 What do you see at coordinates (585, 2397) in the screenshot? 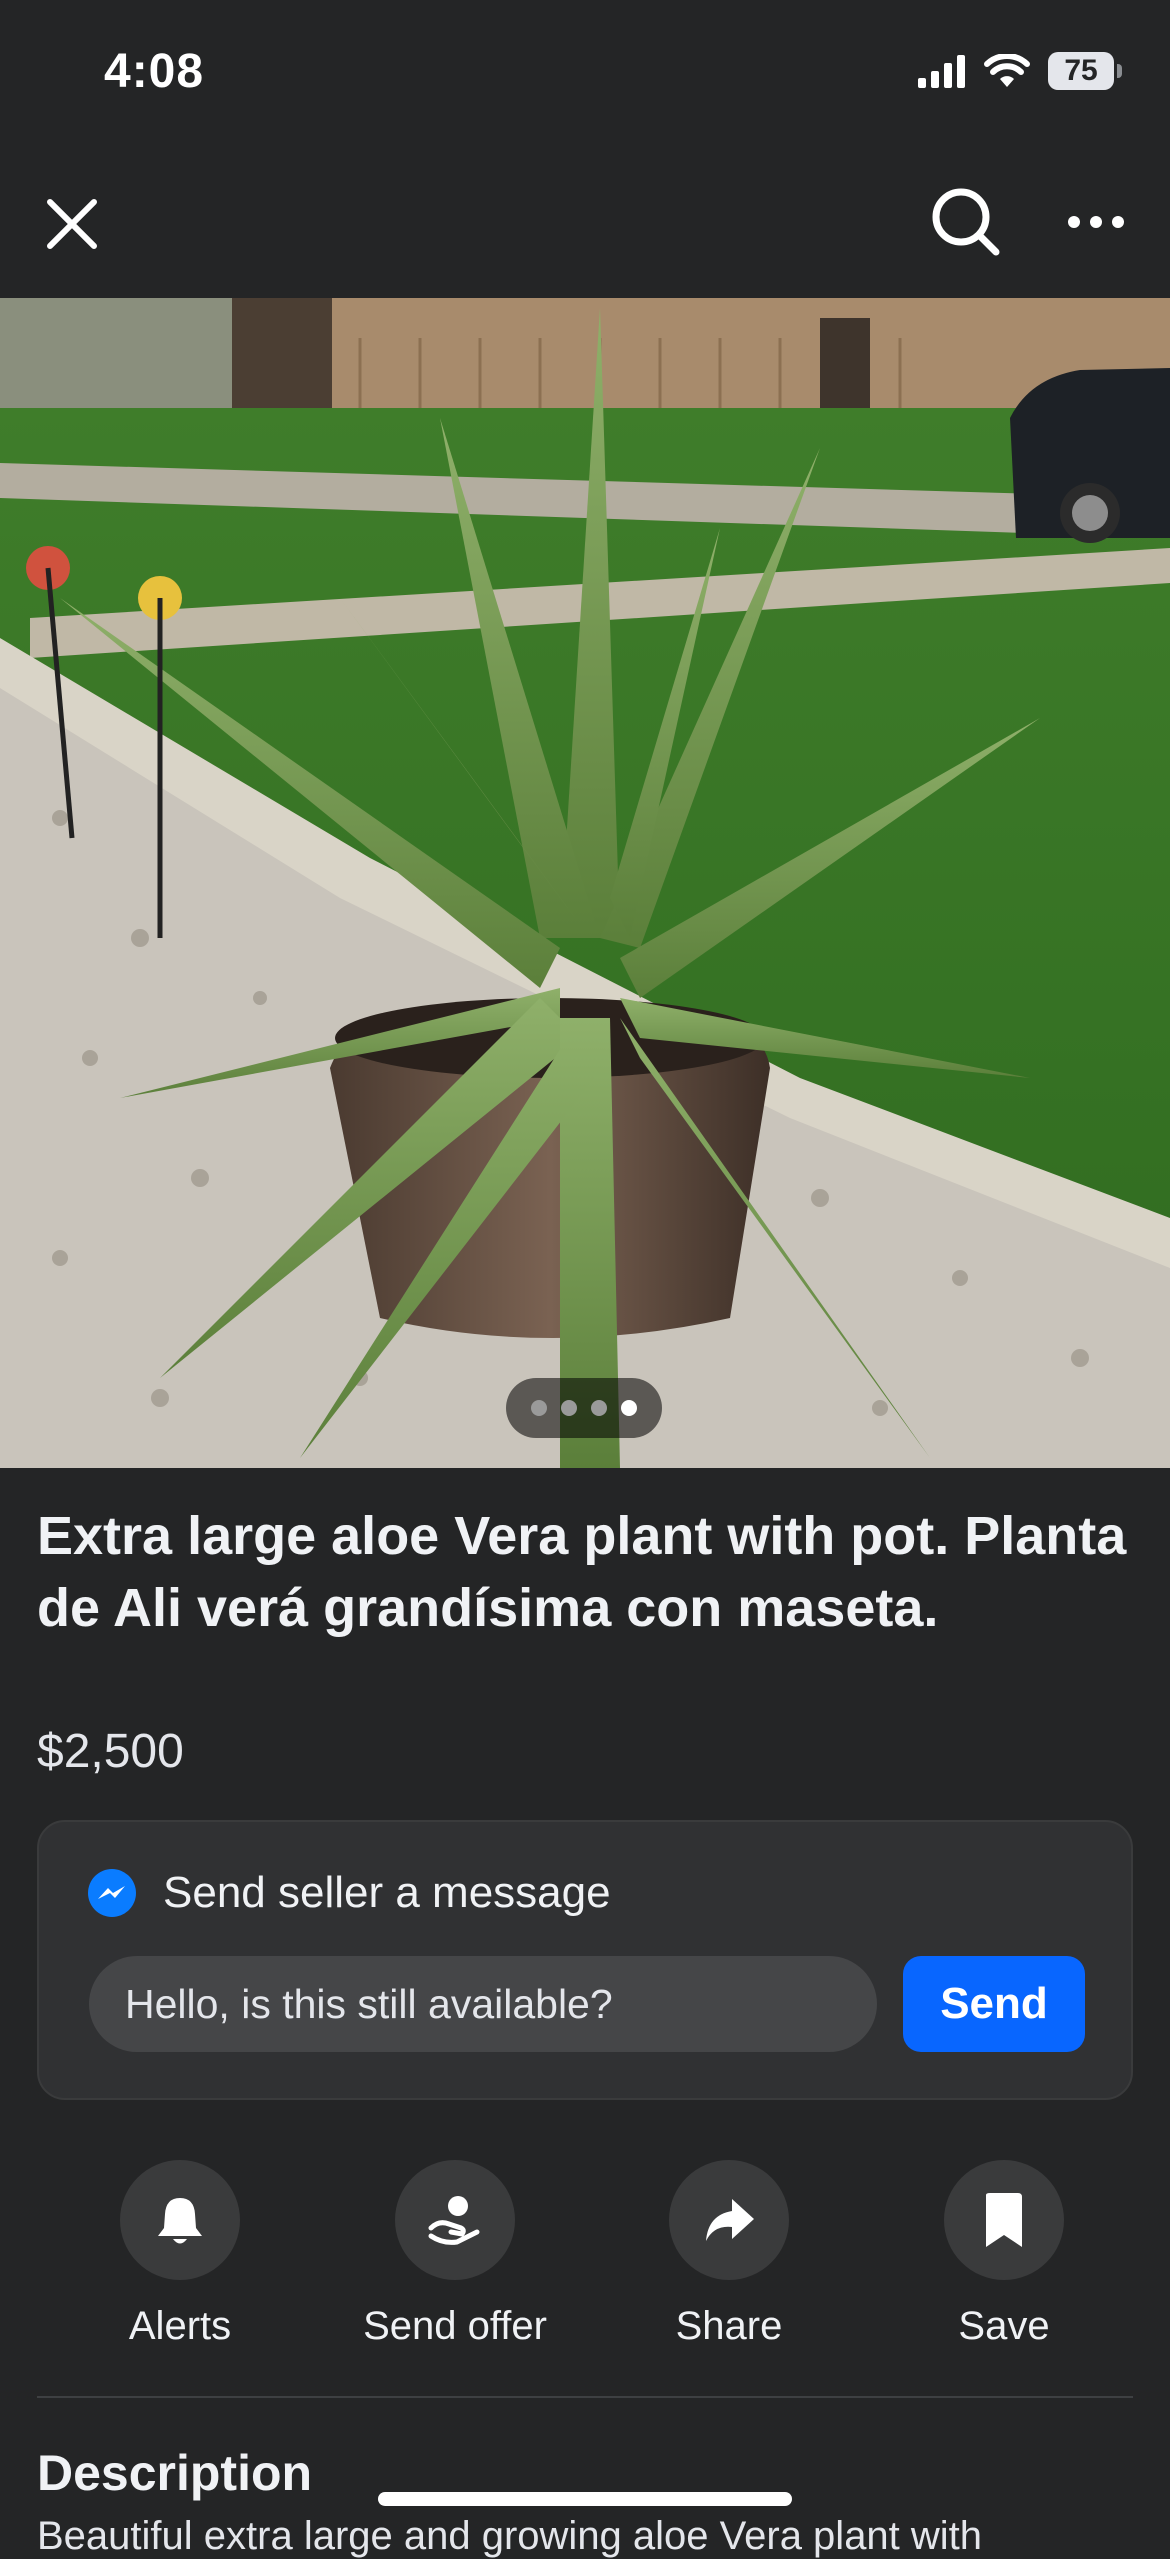
I see `section-divider` at bounding box center [585, 2397].